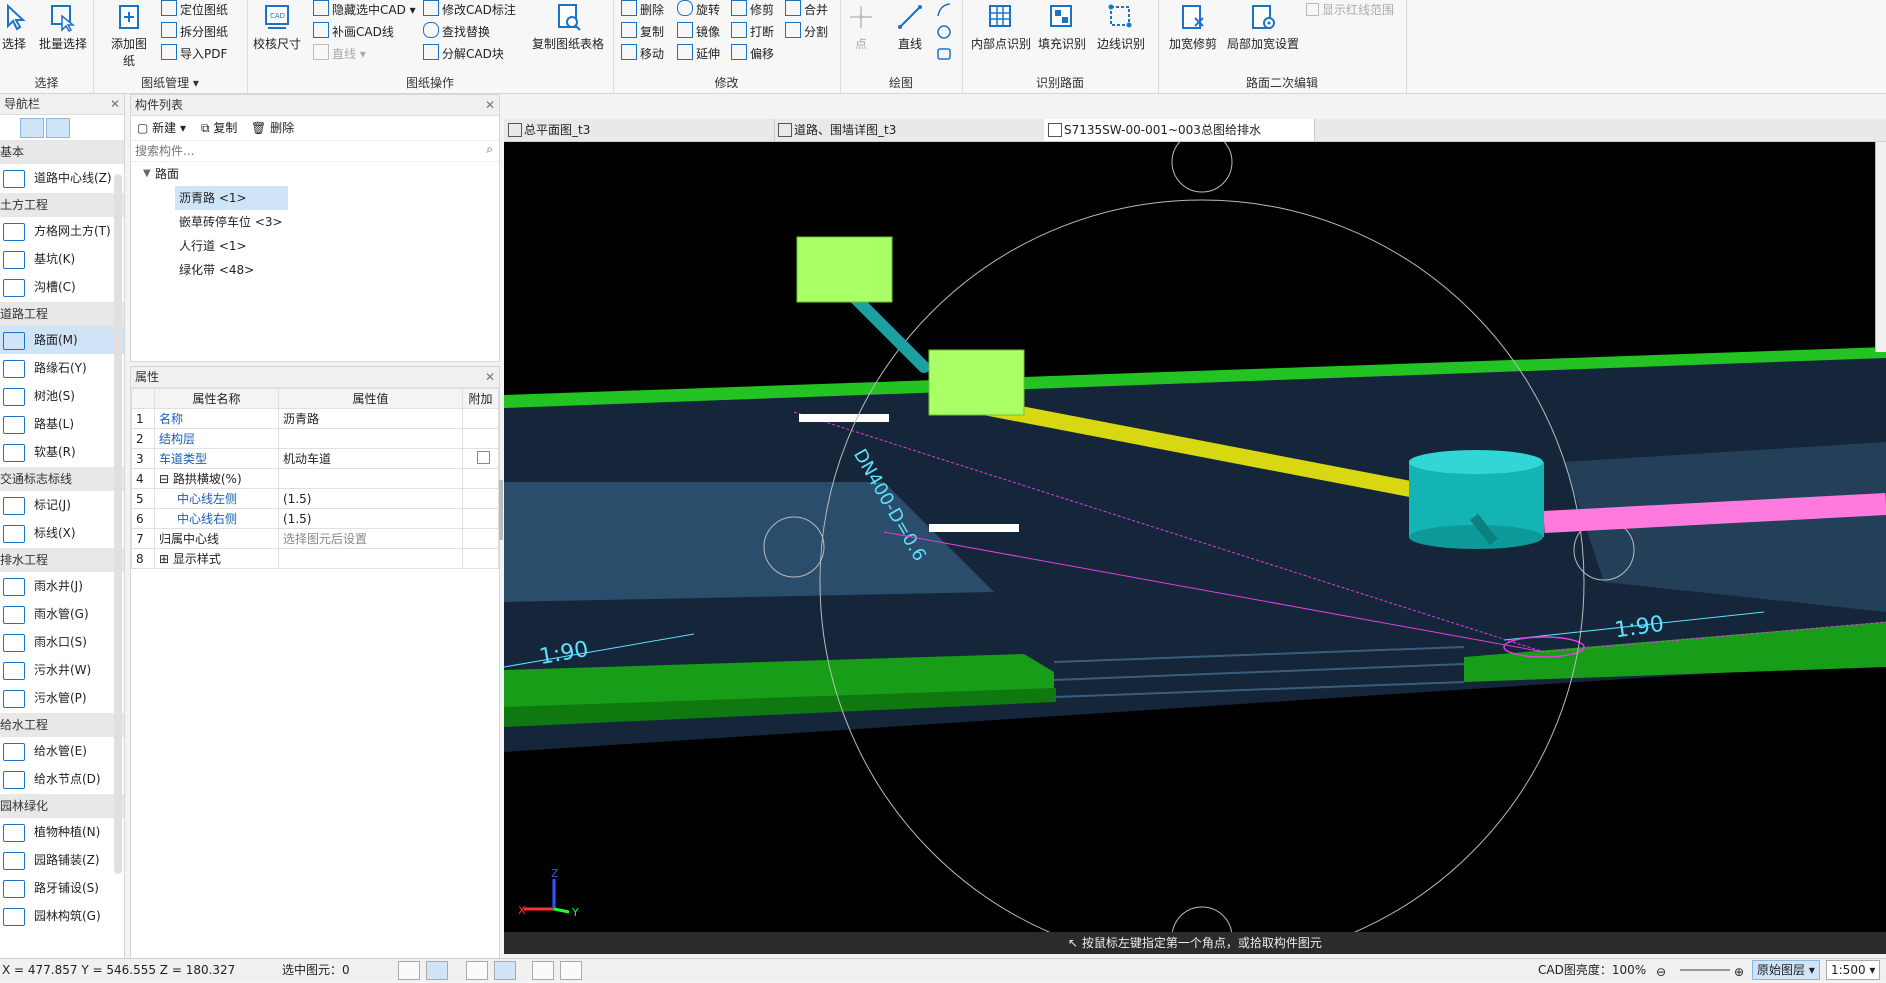  Describe the element at coordinates (315, 270) in the screenshot. I see `component-item: 绿化带 <48>` at that location.